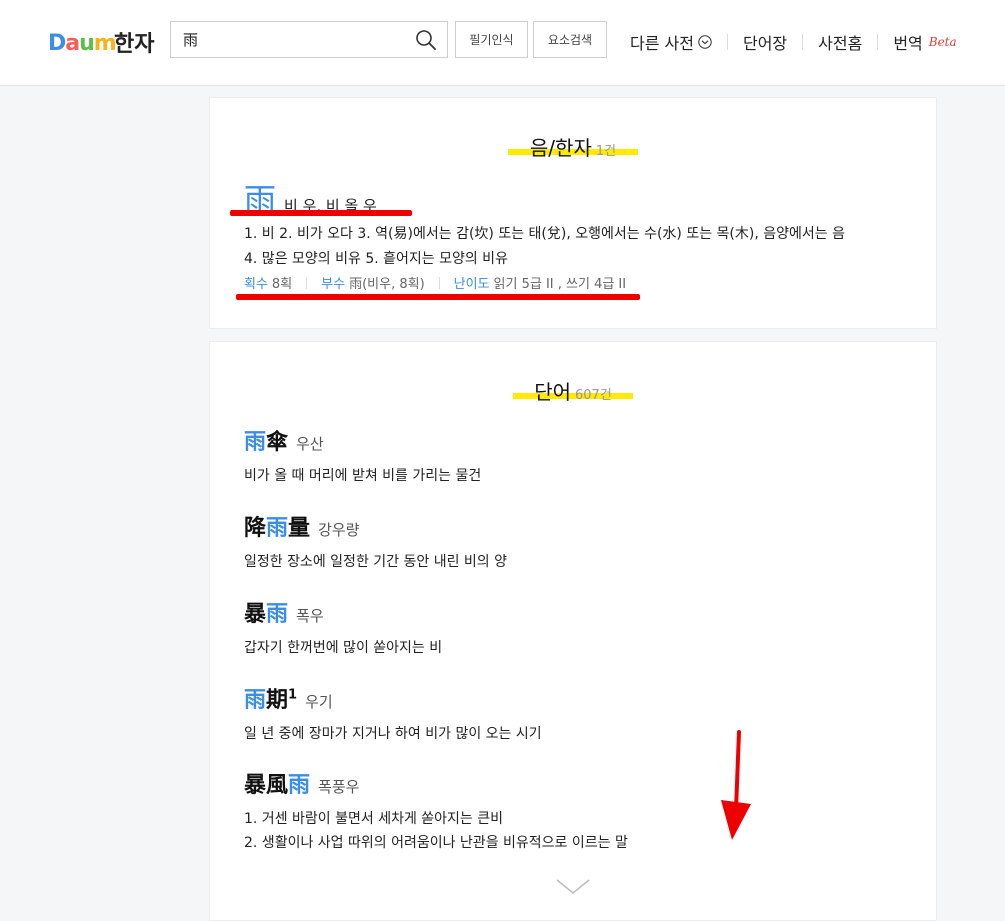 Image resolution: width=1005 pixels, height=921 pixels. Describe the element at coordinates (560, 284) in the screenshot. I see `level-value: 읽기 5급 II , 쓰기 4급 II` at that location.